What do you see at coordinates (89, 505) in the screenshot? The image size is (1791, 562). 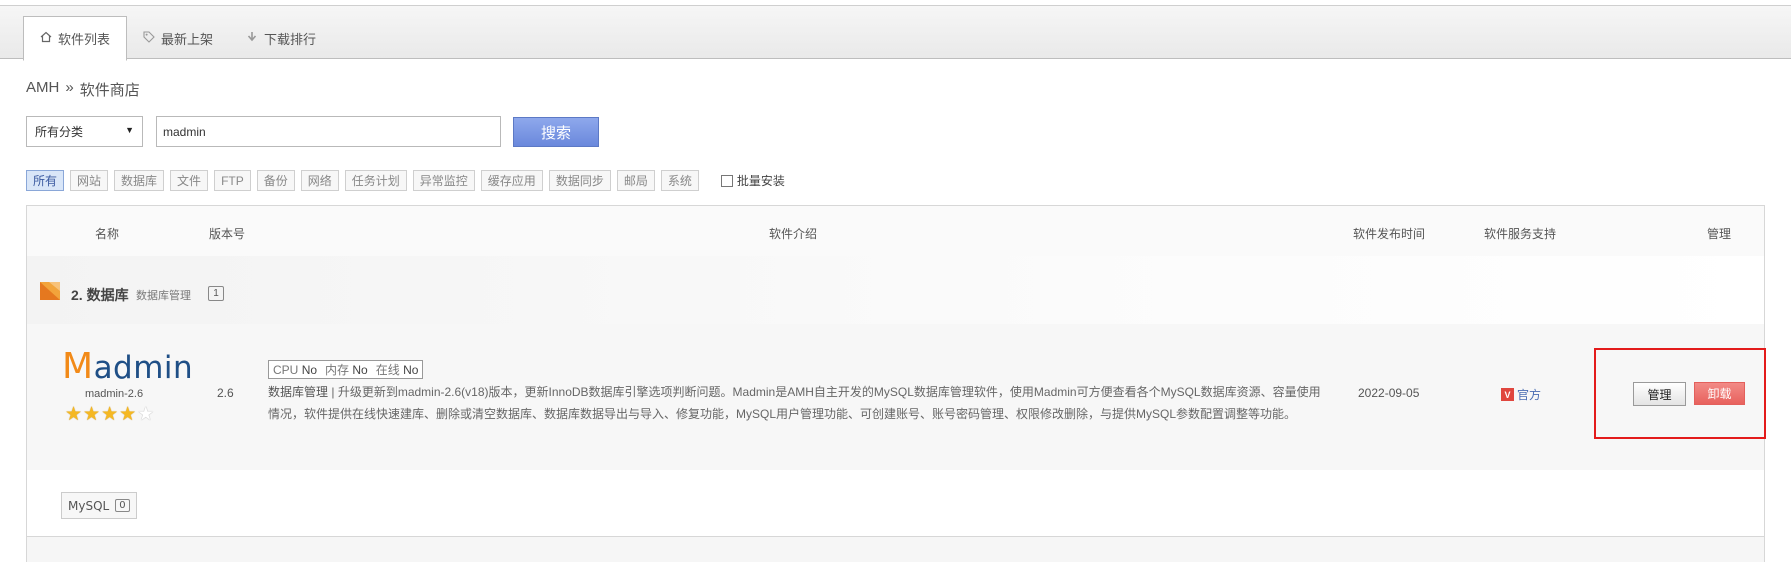 I see `tag-label: MySQL` at bounding box center [89, 505].